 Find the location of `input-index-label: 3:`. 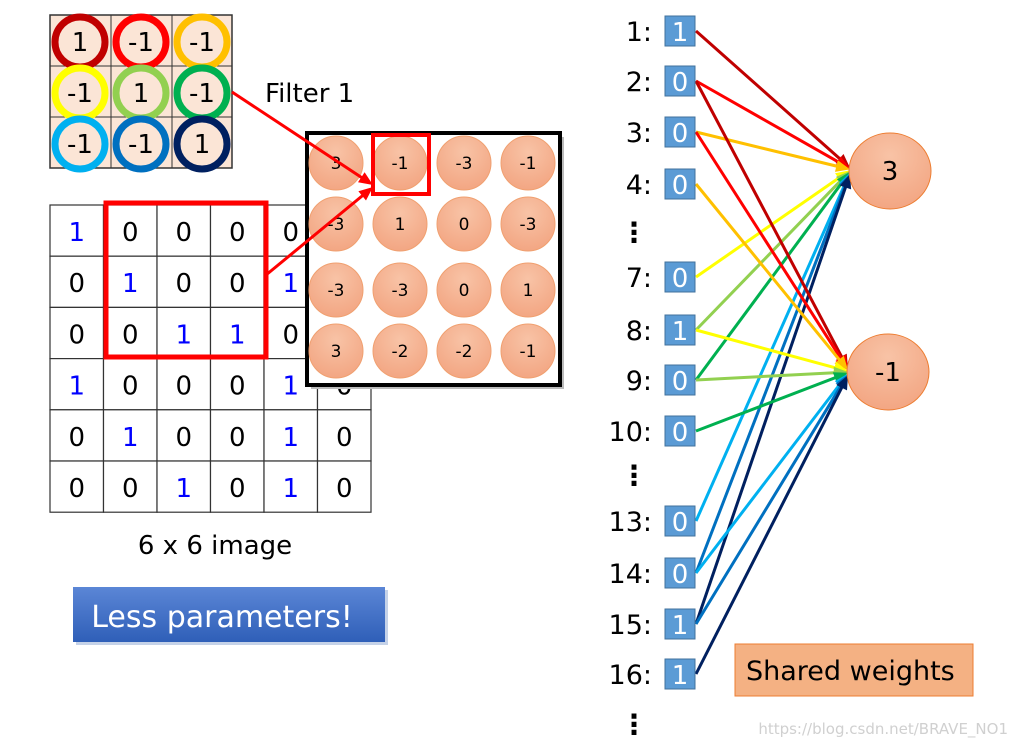

input-index-label: 3: is located at coordinates (639, 133).